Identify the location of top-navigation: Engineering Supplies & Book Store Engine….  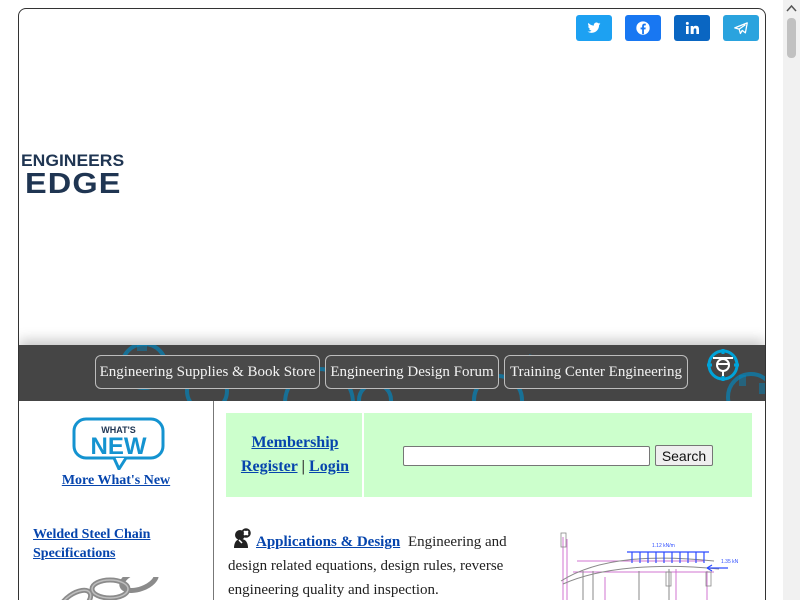
(391, 372).